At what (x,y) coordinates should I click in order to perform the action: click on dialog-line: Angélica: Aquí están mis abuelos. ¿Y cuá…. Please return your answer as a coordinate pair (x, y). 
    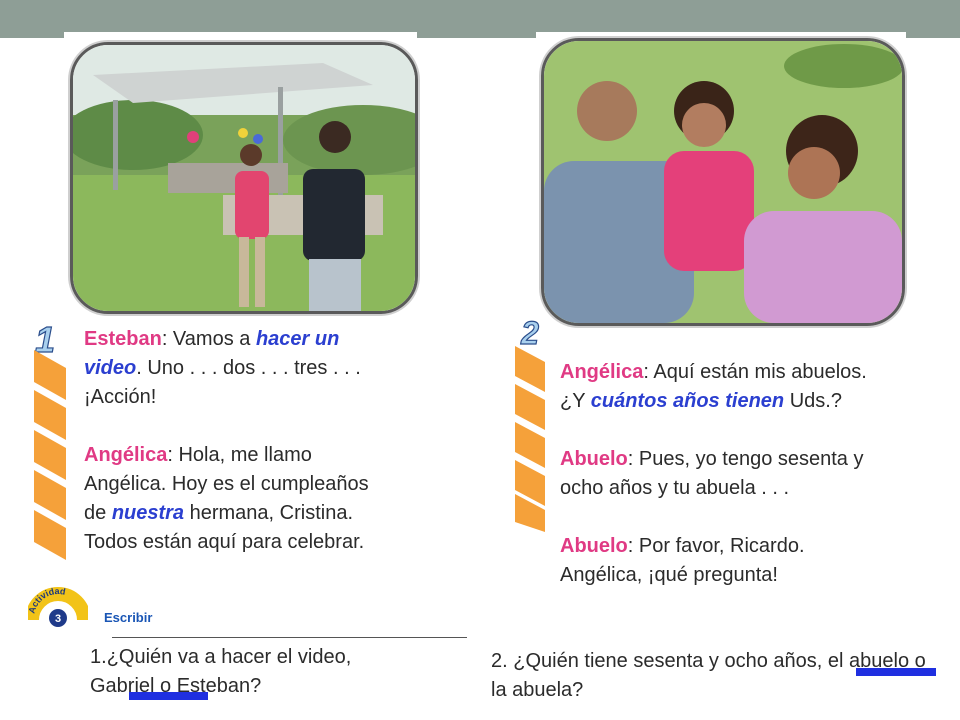
    Looking at the image, I should click on (713, 386).